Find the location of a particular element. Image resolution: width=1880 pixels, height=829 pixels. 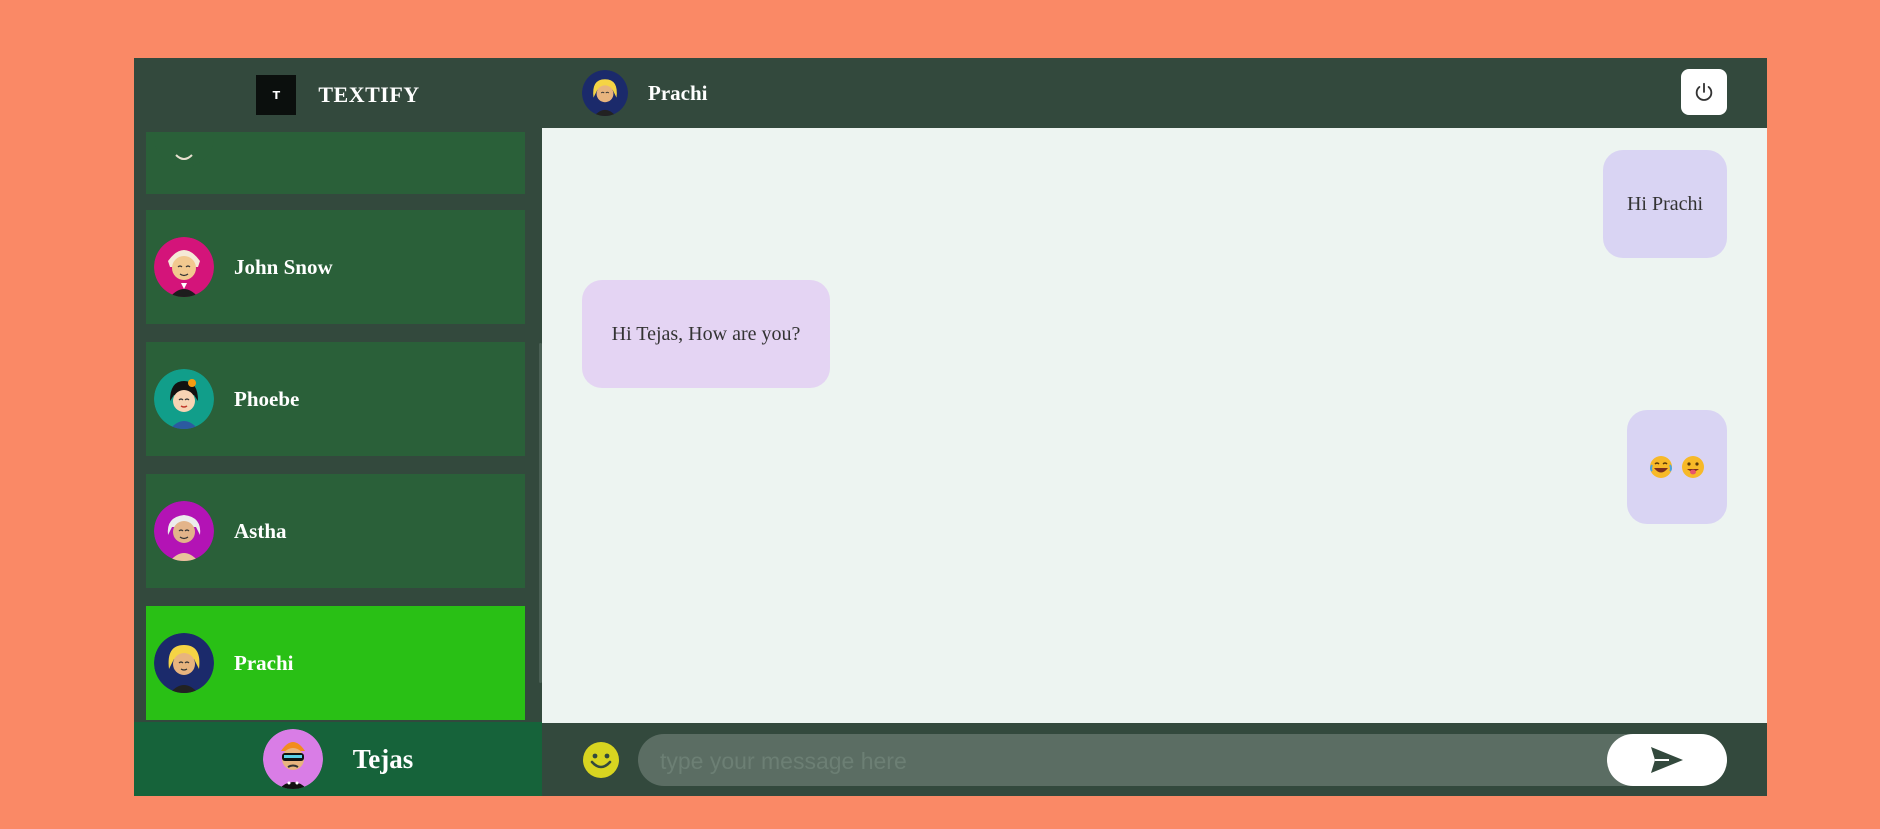

contact-name: John Snow is located at coordinates (283, 266).